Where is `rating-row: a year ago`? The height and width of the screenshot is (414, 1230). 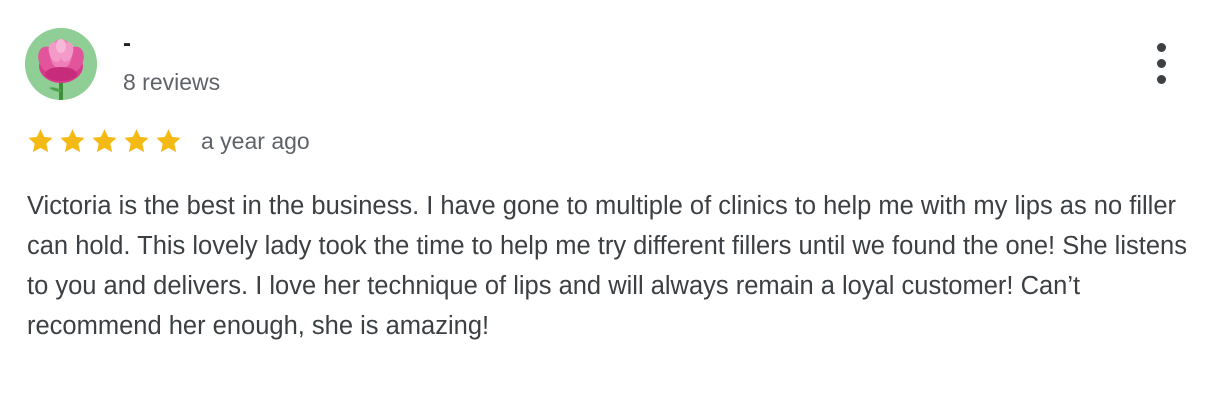 rating-row: a year ago is located at coordinates (168, 141).